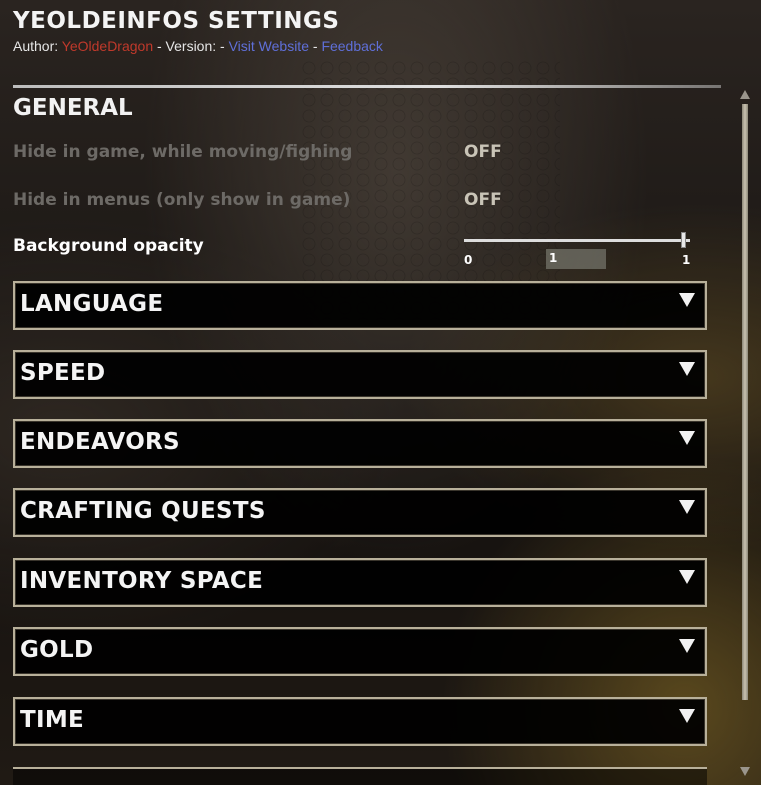  Describe the element at coordinates (360, 651) in the screenshot. I see `section-dropdown-gold: GOLD` at that location.